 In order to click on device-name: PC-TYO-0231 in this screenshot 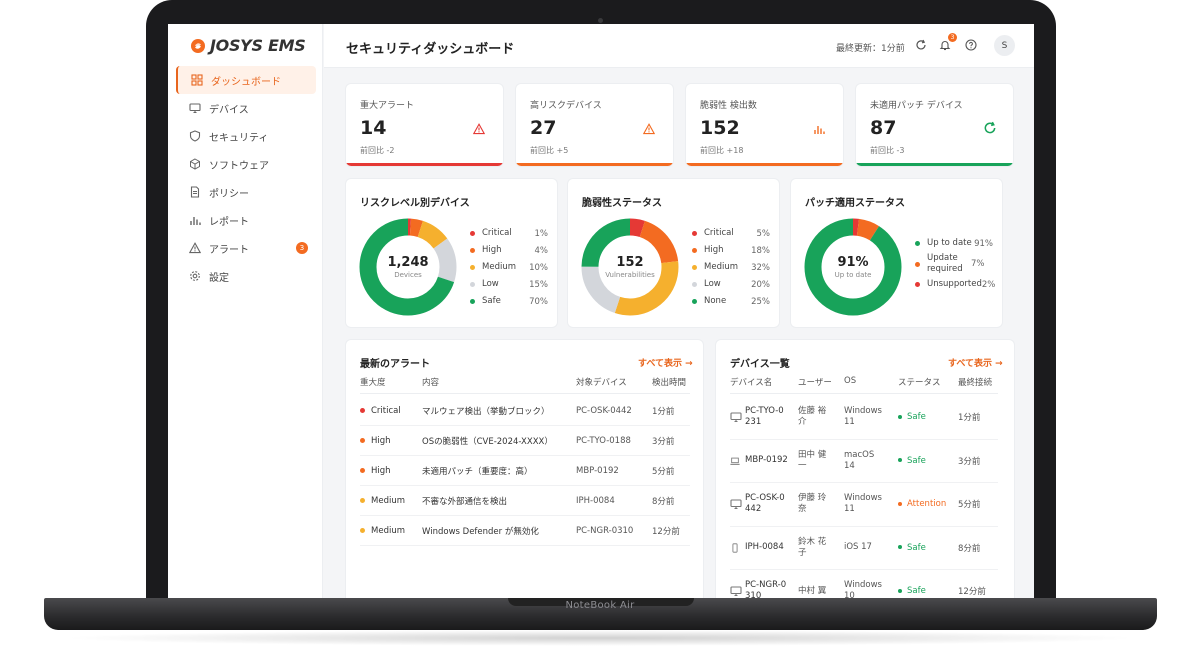, I will do `click(764, 417)`.